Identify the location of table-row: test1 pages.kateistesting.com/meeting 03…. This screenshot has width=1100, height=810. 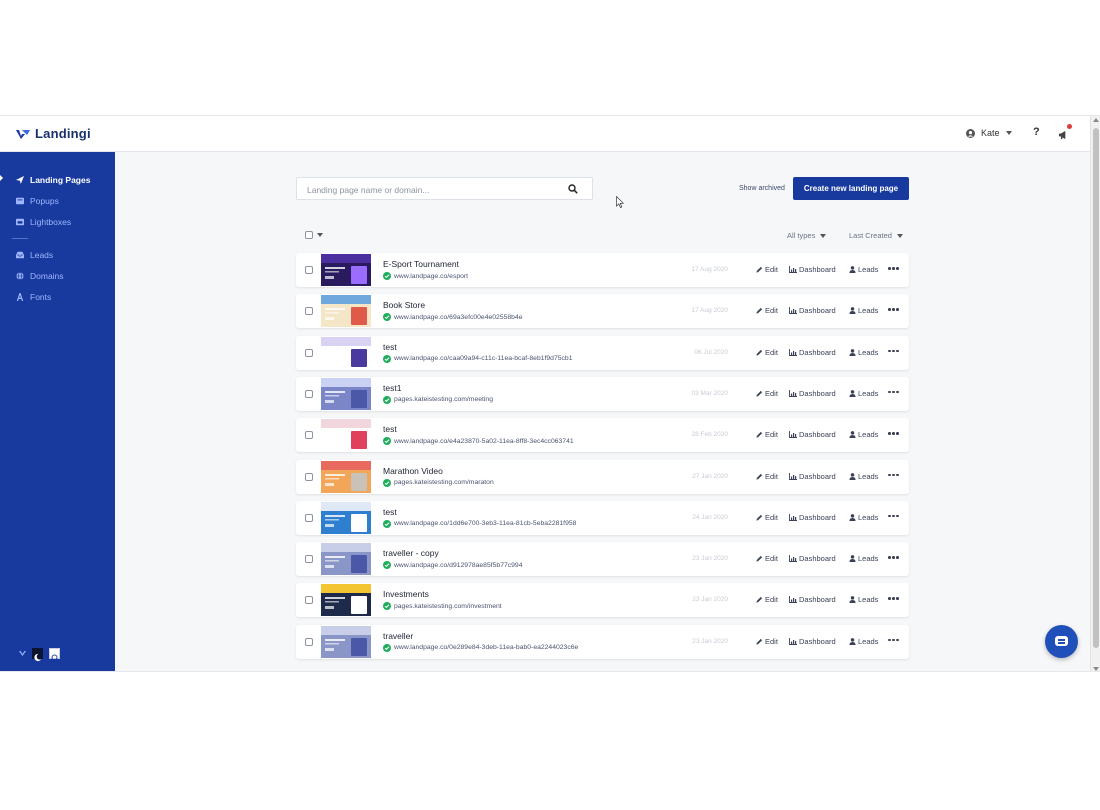
(602, 393).